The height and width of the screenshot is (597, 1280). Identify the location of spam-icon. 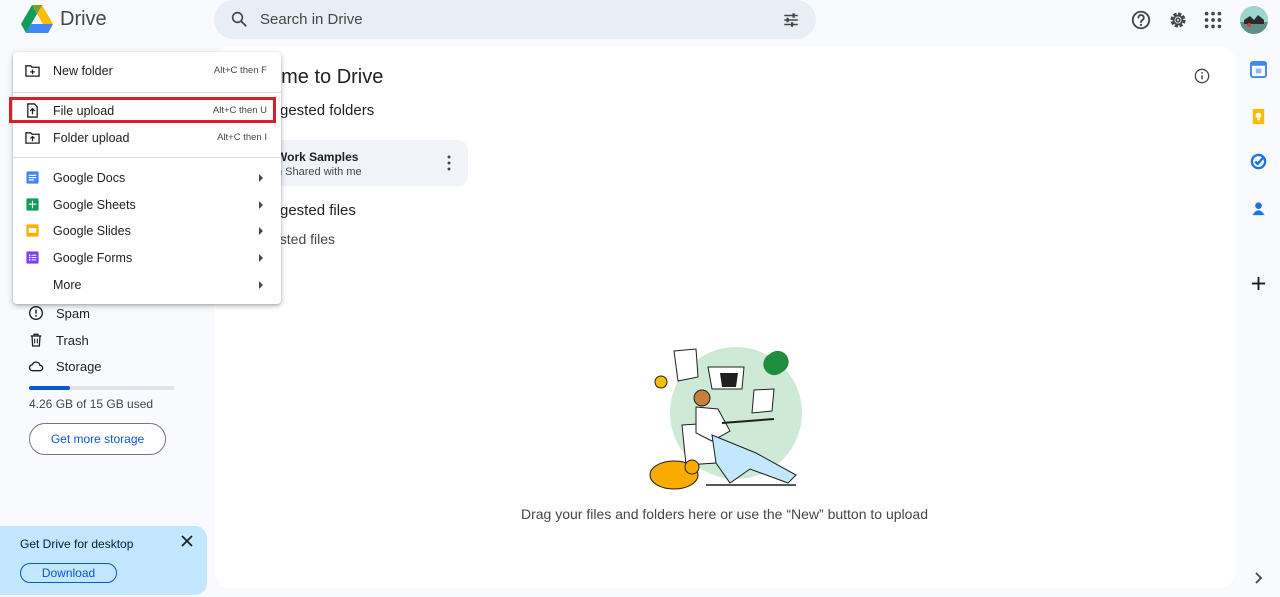
(36, 313).